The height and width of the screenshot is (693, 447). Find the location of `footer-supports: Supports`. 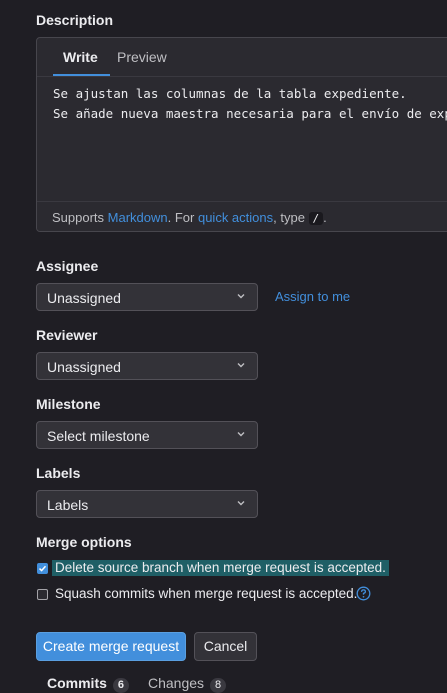

footer-supports: Supports is located at coordinates (80, 217).